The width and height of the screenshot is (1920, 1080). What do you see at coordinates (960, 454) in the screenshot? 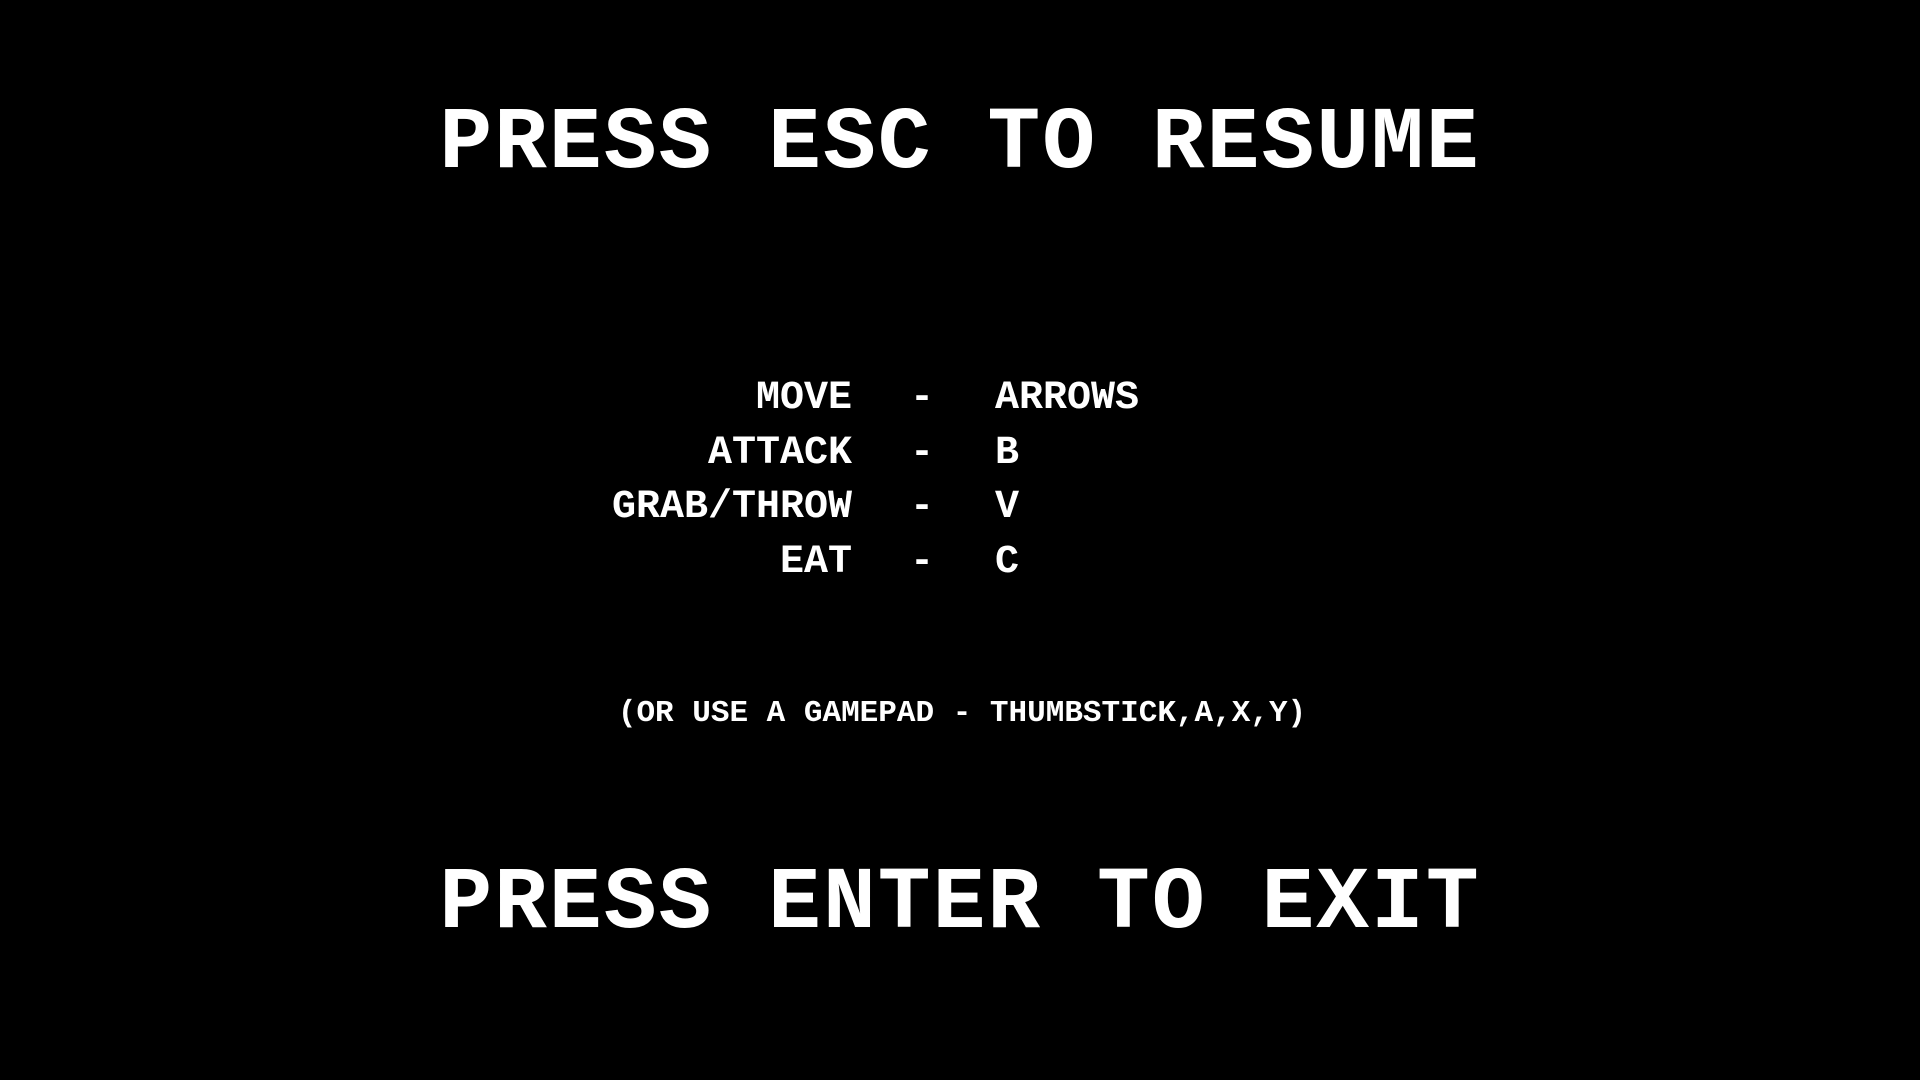
I see `control-row-attack: ATTACK - B` at bounding box center [960, 454].